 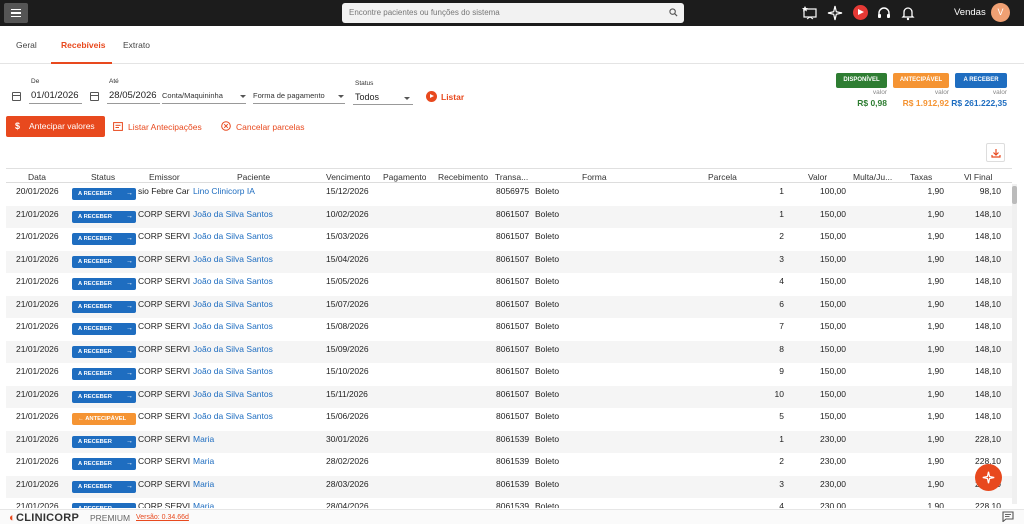 I want to click on col-valor: Valor, so click(x=817, y=177).